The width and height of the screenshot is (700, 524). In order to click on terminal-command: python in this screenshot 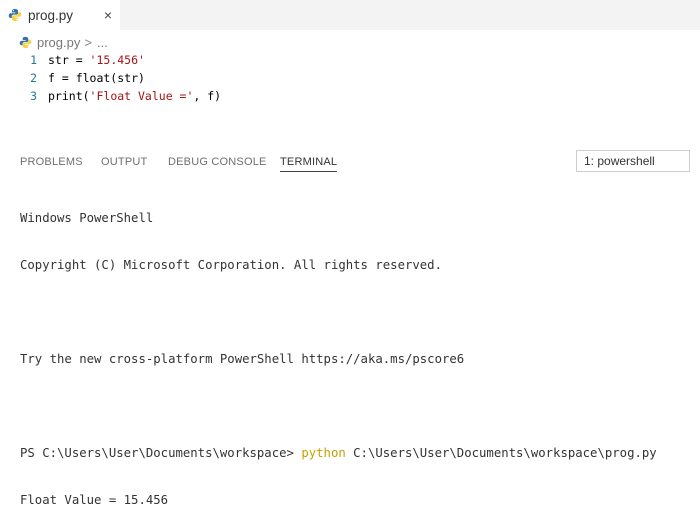, I will do `click(323, 453)`.